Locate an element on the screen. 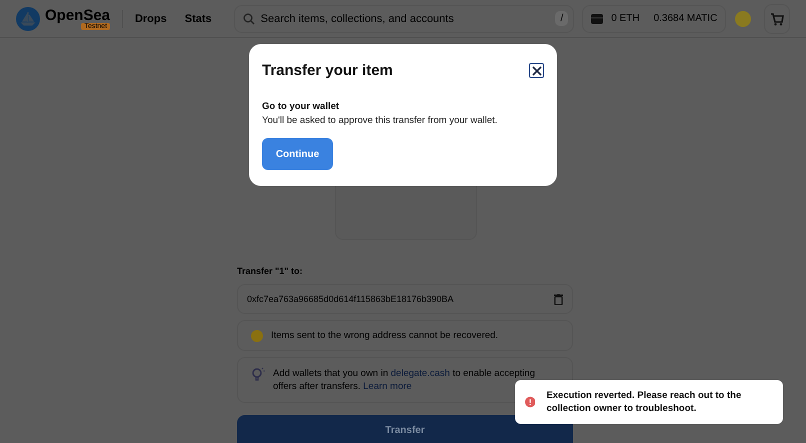 The width and height of the screenshot is (806, 443). continue-button: Continue is located at coordinates (297, 154).